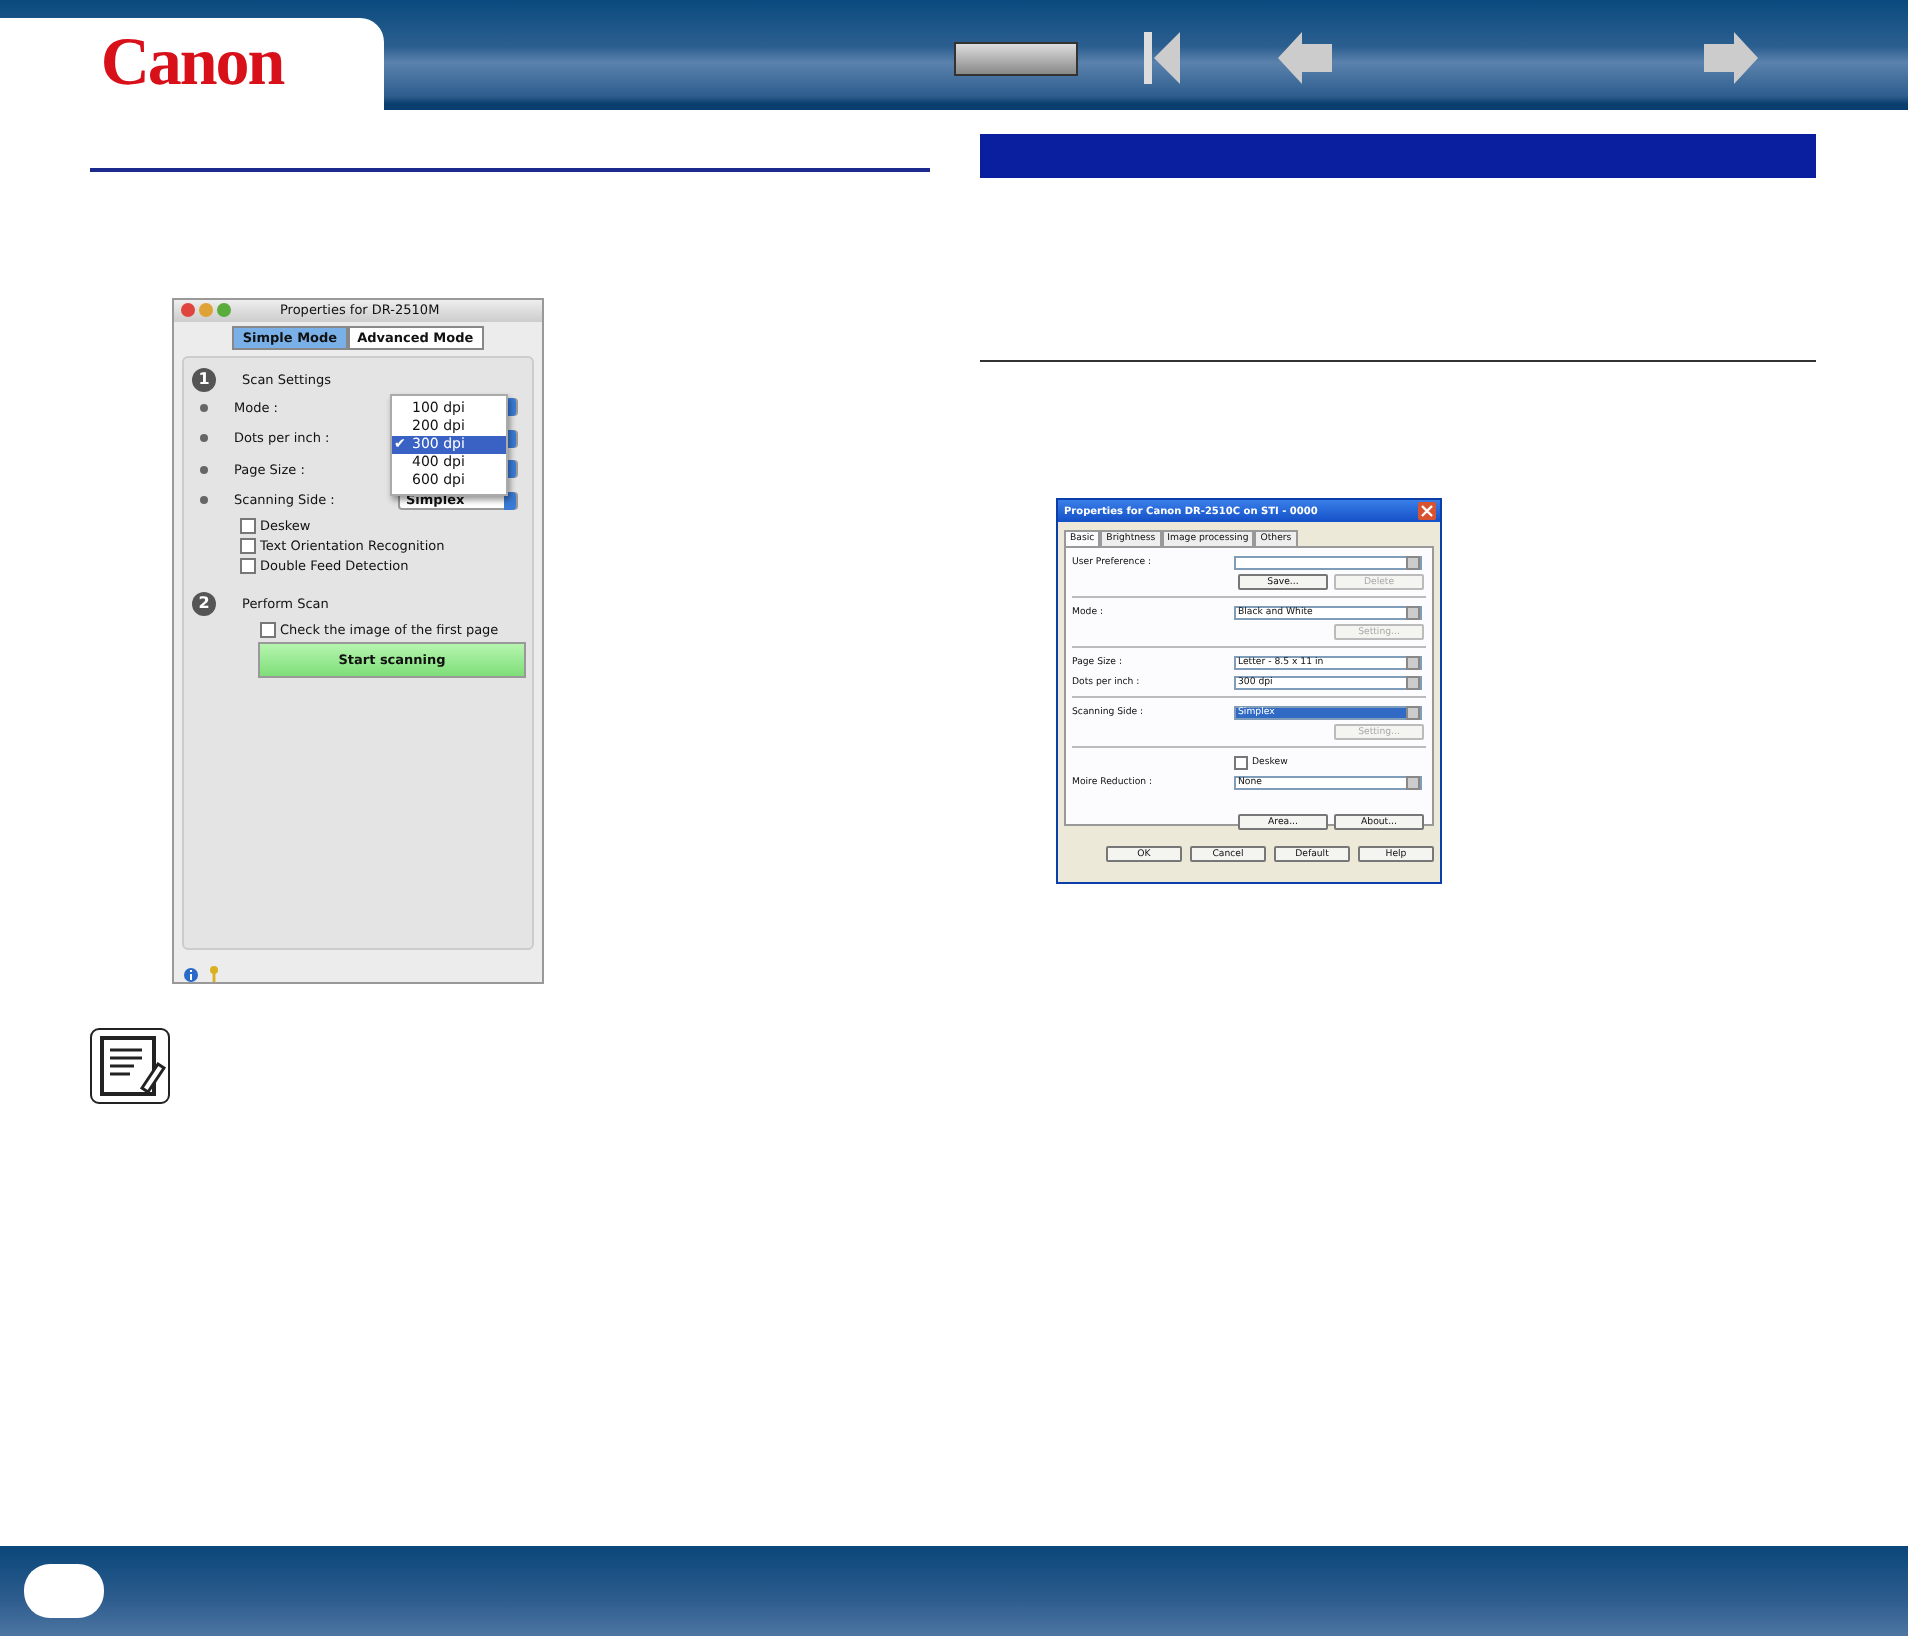  I want to click on step-number: 2, so click(204, 603).